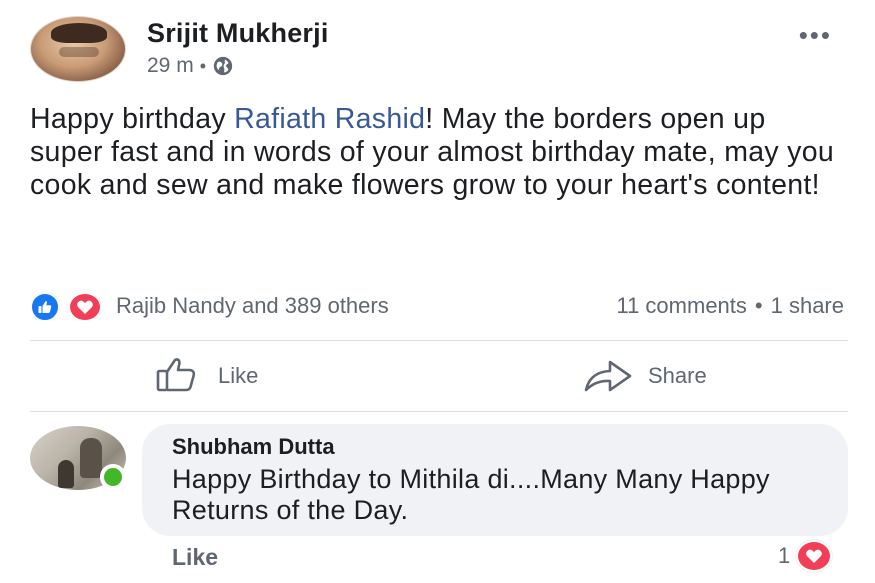 The image size is (875, 583). I want to click on post-time: 29 m, so click(170, 66).